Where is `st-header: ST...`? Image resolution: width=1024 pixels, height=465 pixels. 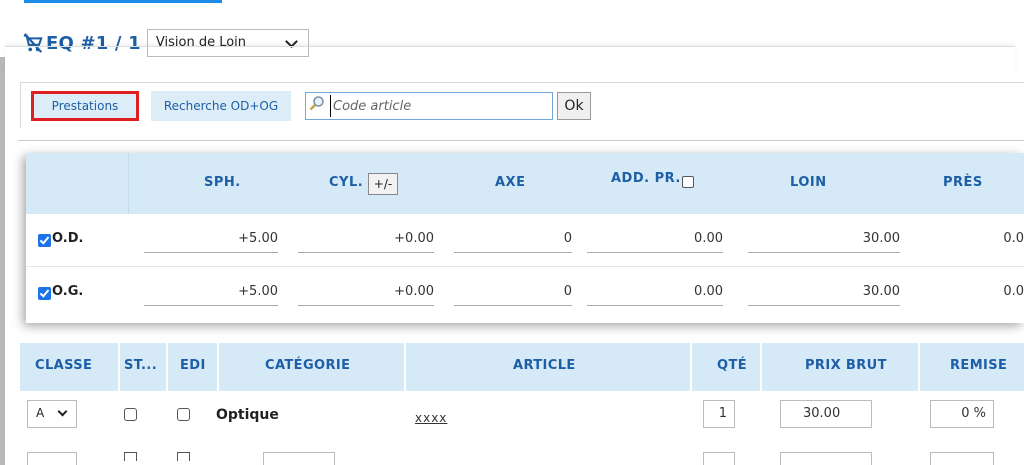
st-header: ST... is located at coordinates (140, 365).